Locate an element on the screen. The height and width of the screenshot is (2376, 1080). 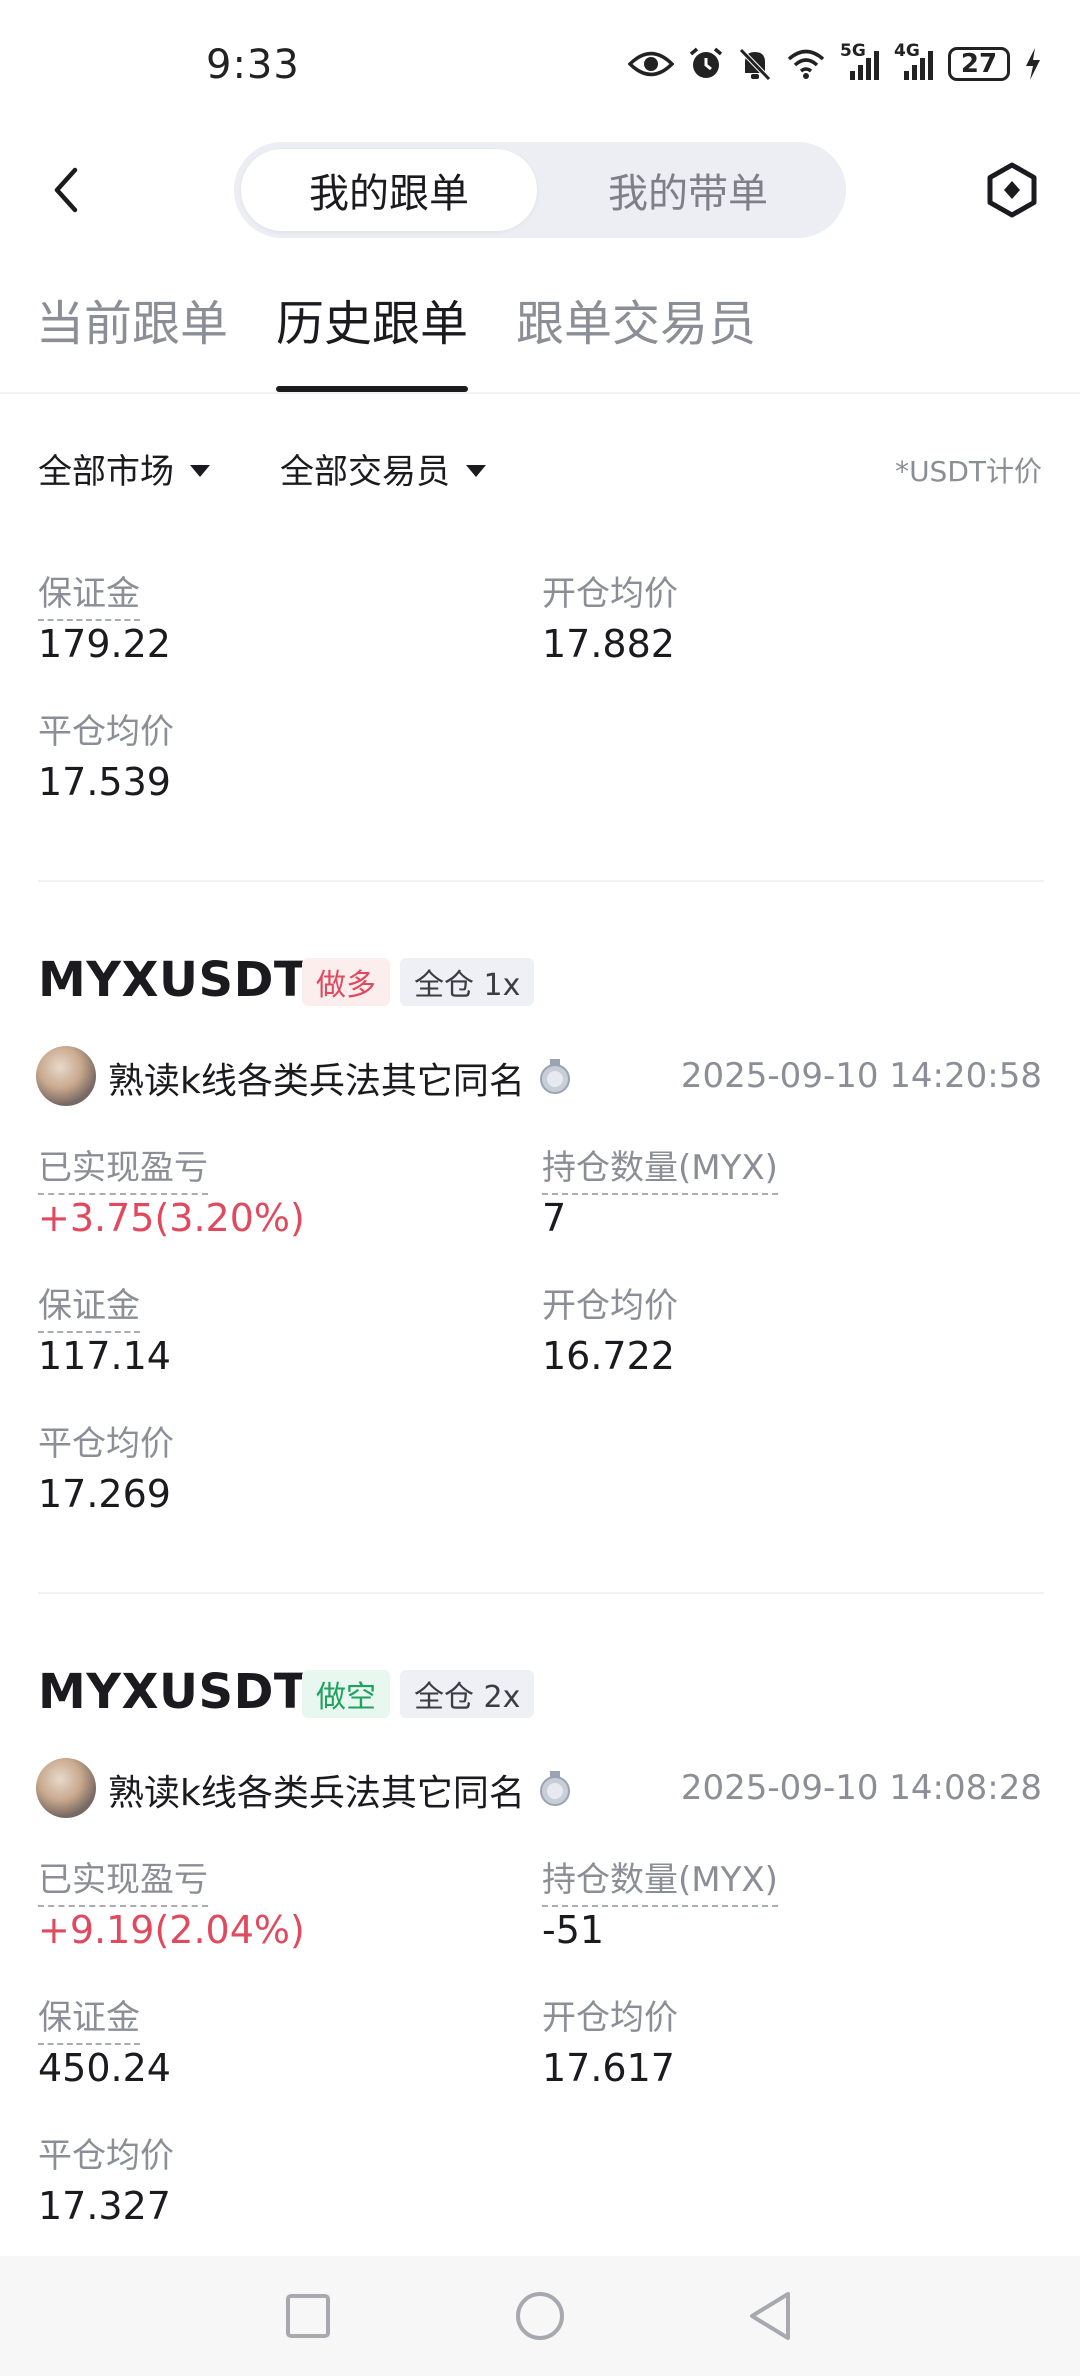
tab-current-copy: 当前跟单 is located at coordinates (132, 319).